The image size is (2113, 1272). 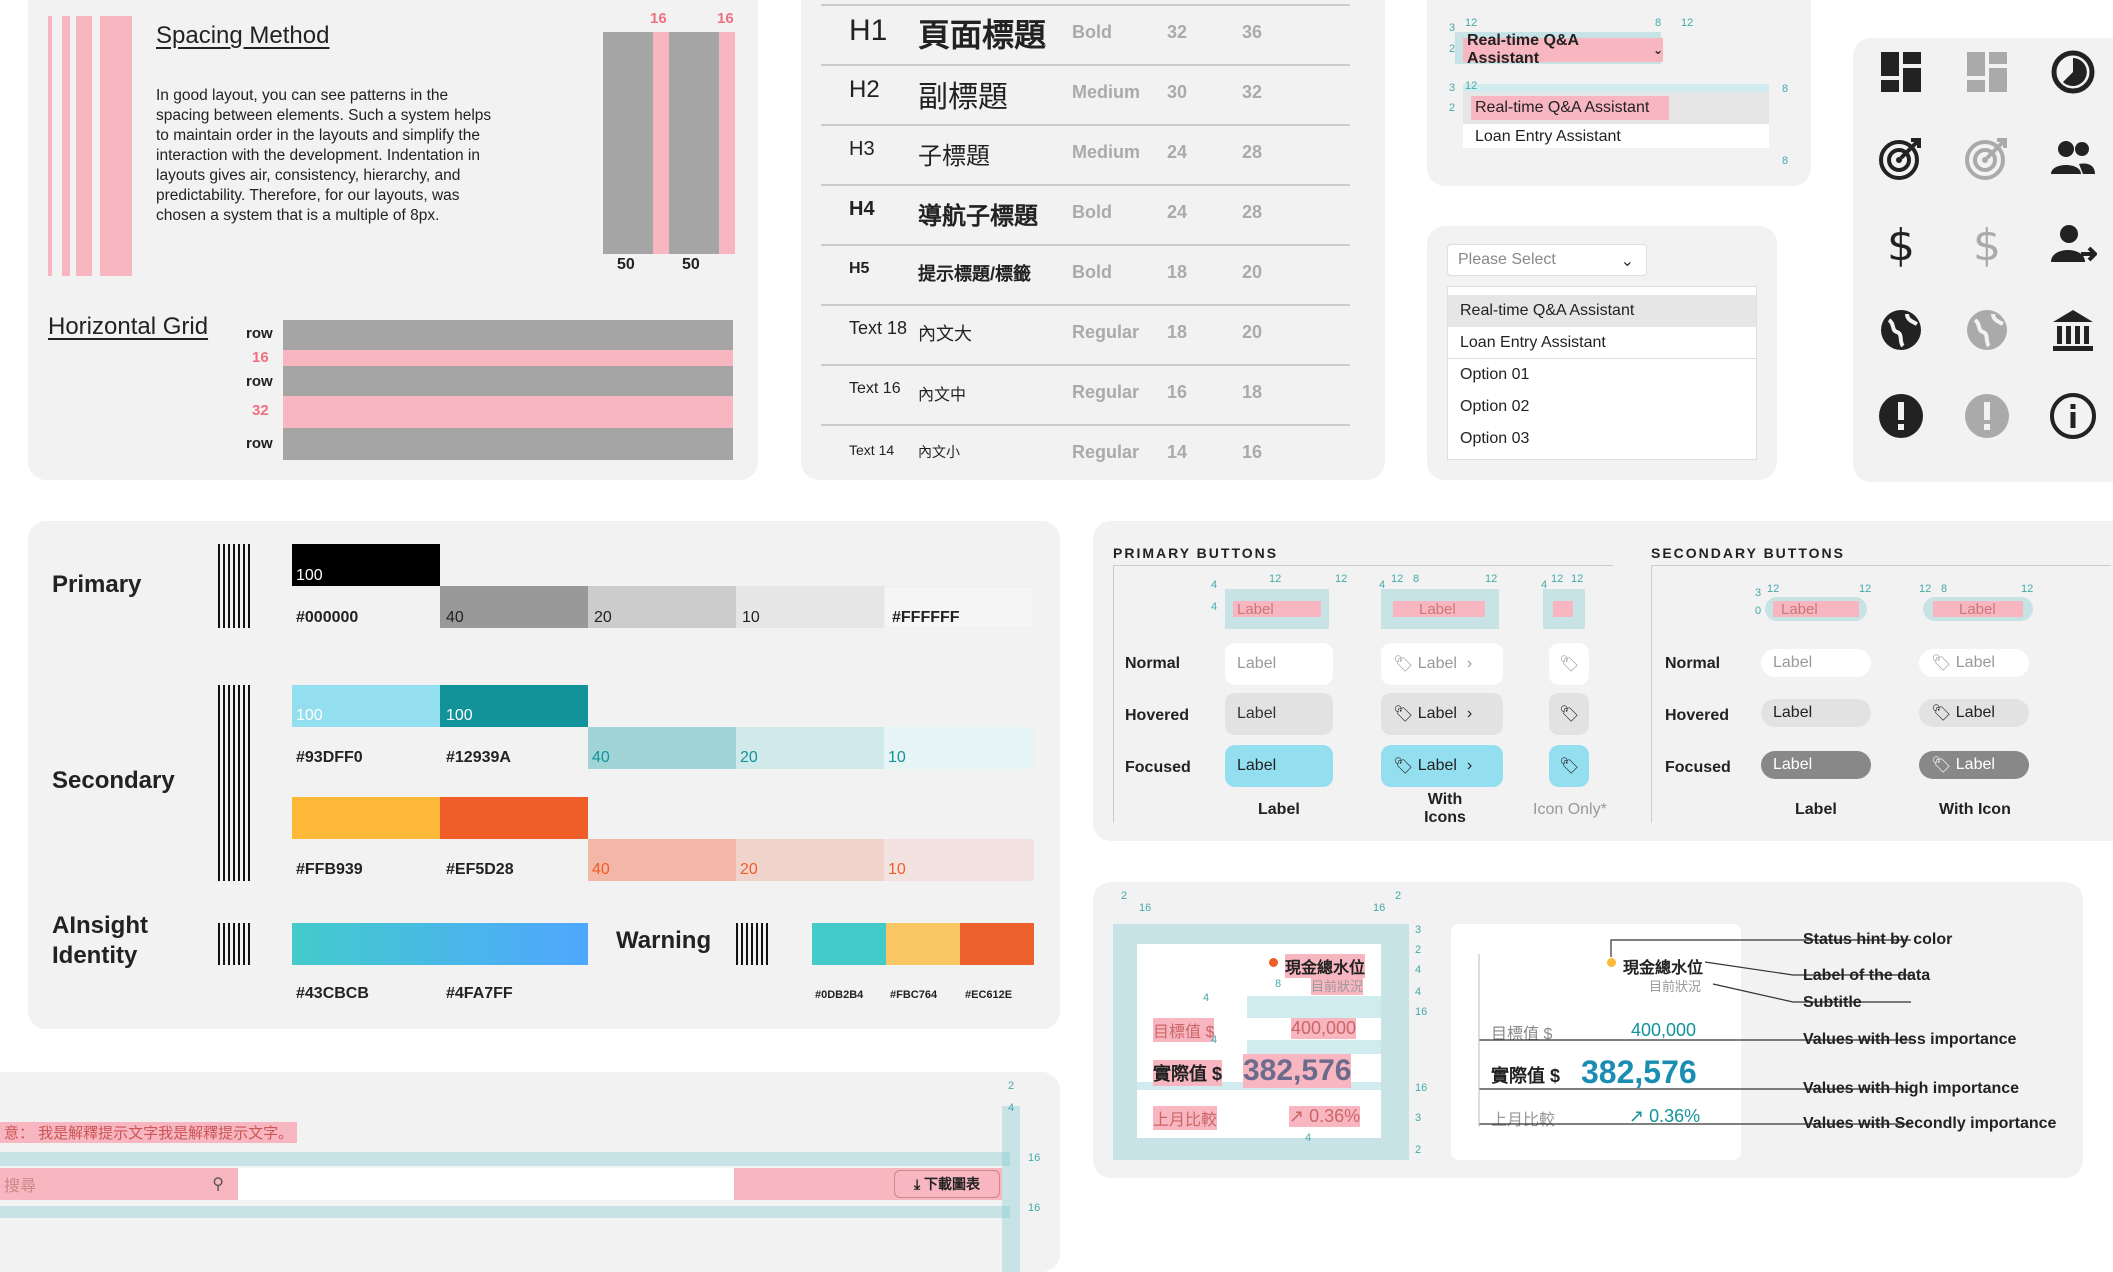 I want to click on dropdown-option: Loan Entry Assistant, so click(x=1548, y=137).